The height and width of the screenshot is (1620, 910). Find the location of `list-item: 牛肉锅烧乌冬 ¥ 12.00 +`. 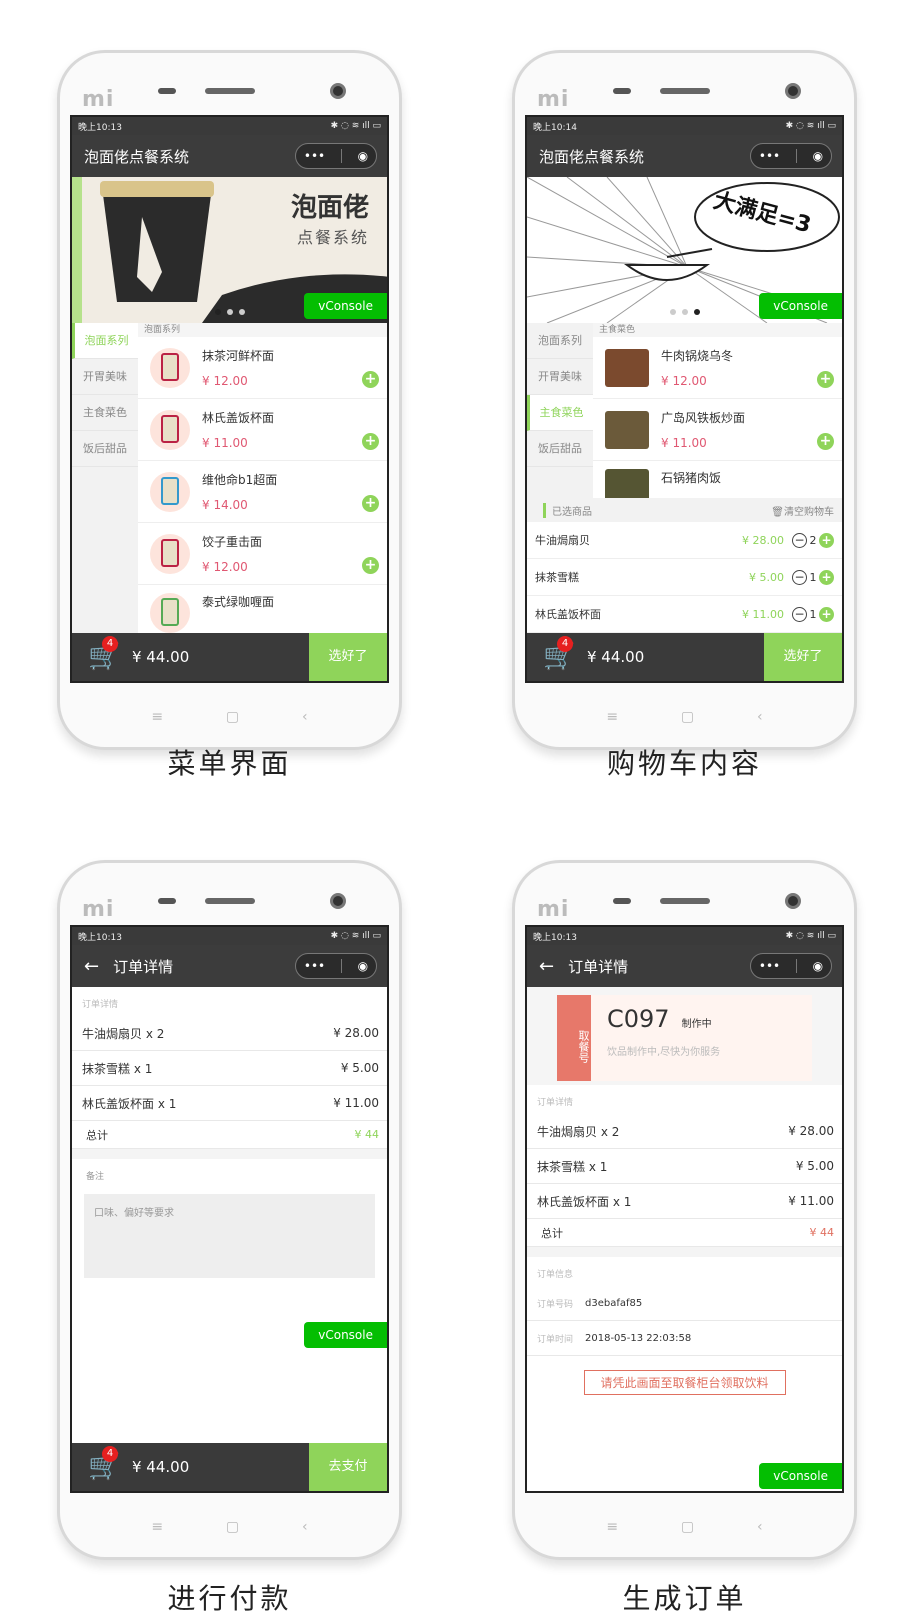

list-item: 牛肉锅烧乌冬 ¥ 12.00 + is located at coordinates (717, 368).